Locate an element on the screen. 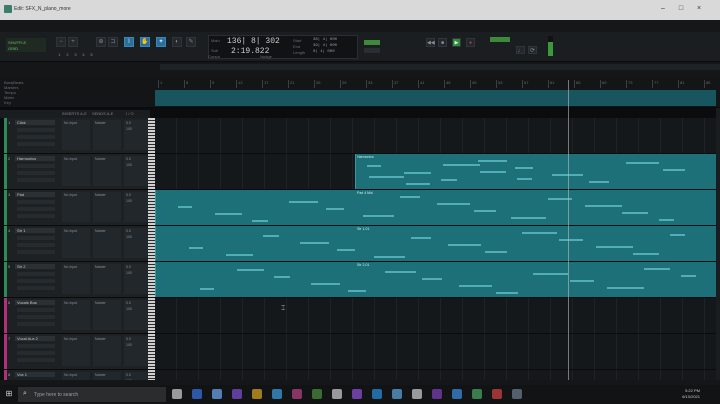  windows-start-icon: ⊞ is located at coordinates (9, 394).